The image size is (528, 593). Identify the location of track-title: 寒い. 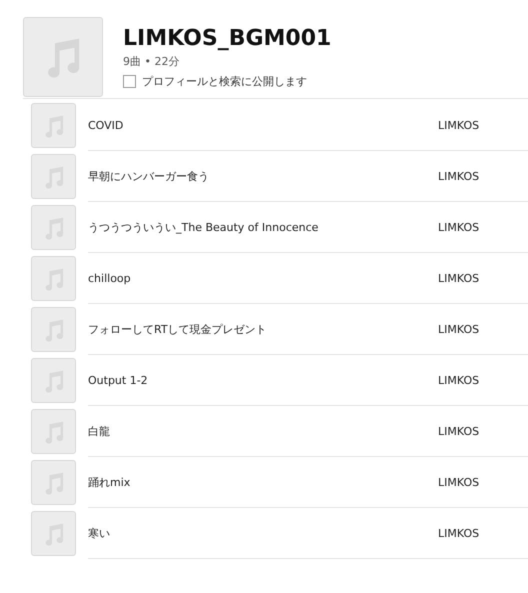
(99, 533).